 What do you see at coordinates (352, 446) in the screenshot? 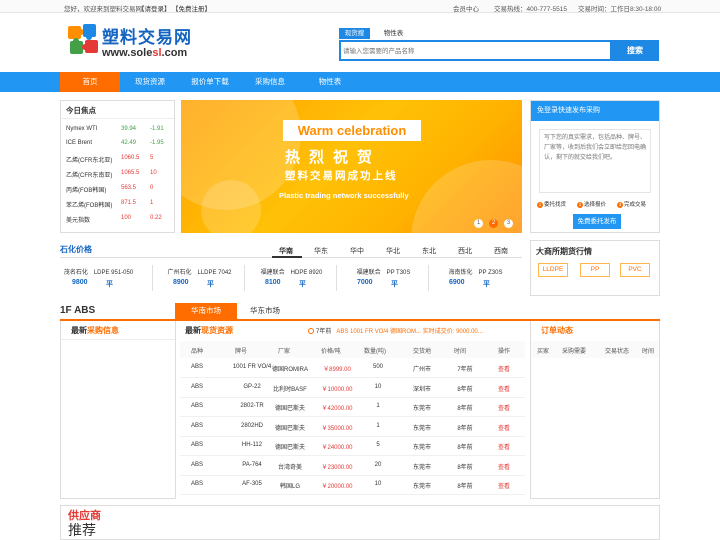
I see `table-row: ABS HH-112 德国巴斯夫 ￥24000.00 5 东莞市 8年前 查看` at bounding box center [352, 446].